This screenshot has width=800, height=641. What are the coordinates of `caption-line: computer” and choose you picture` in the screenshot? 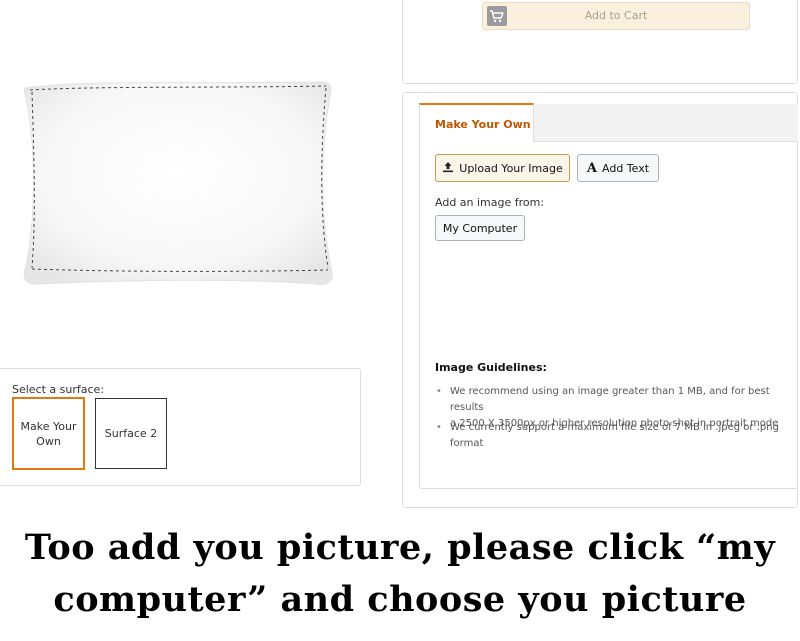 It's located at (400, 599).